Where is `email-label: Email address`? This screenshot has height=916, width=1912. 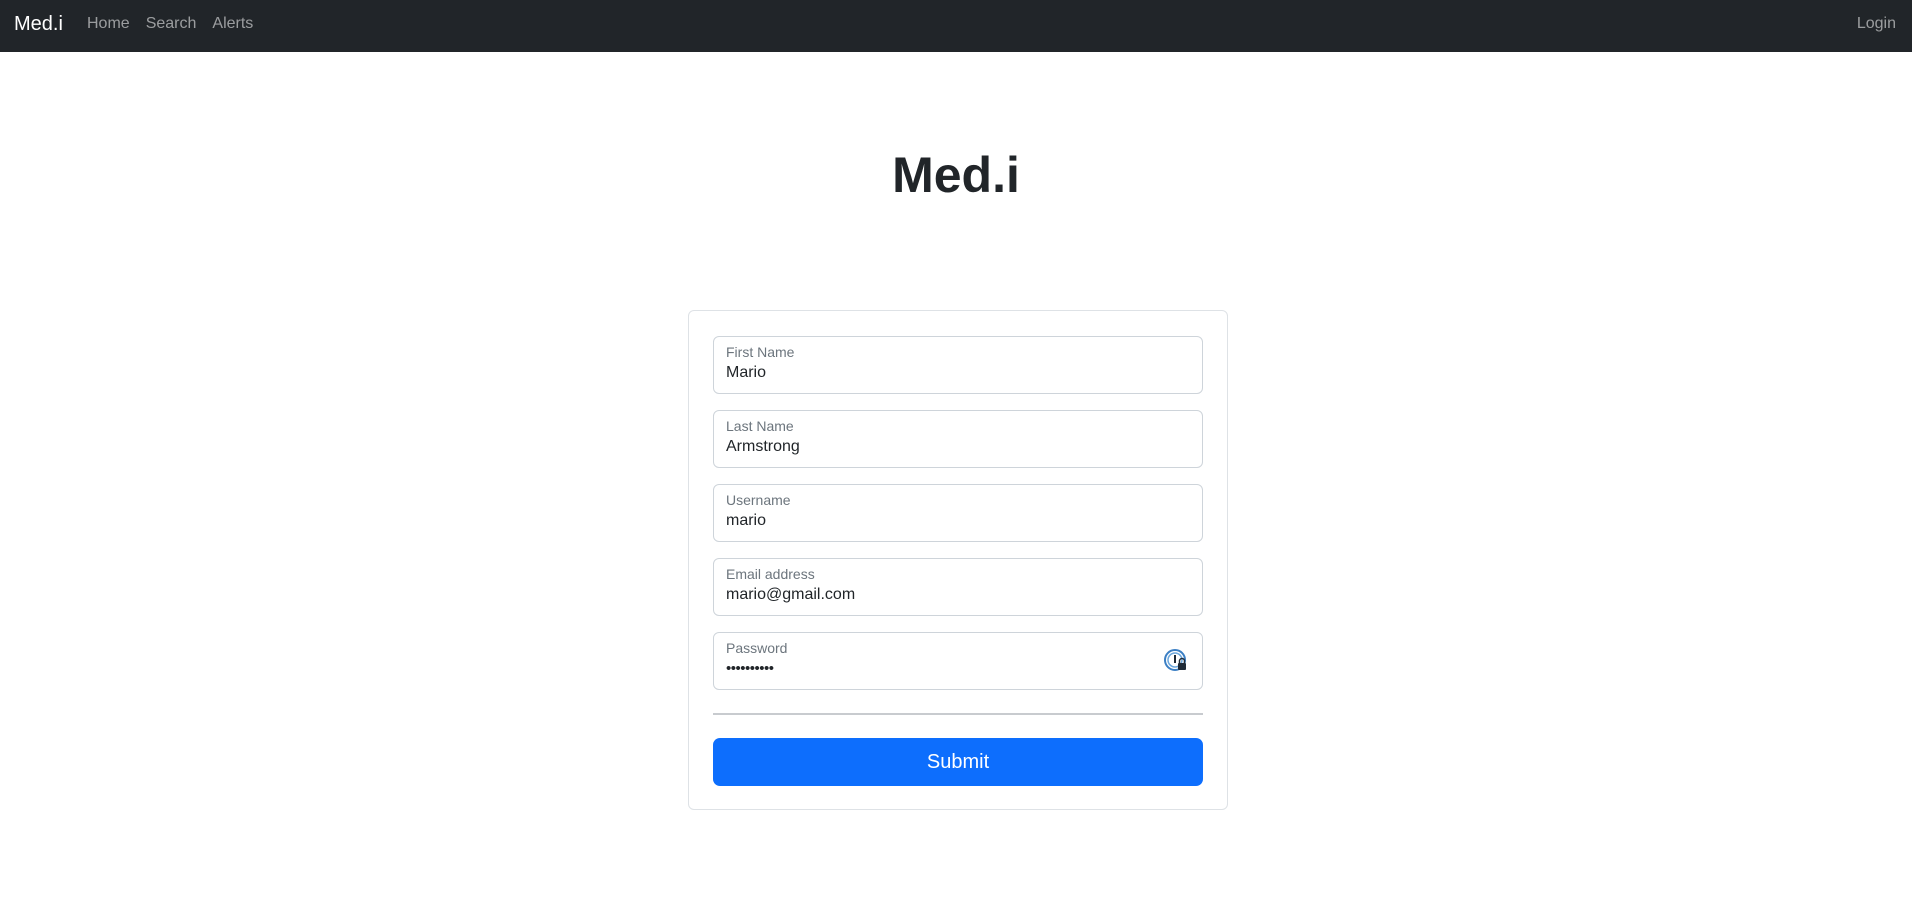 email-label: Email address is located at coordinates (770, 574).